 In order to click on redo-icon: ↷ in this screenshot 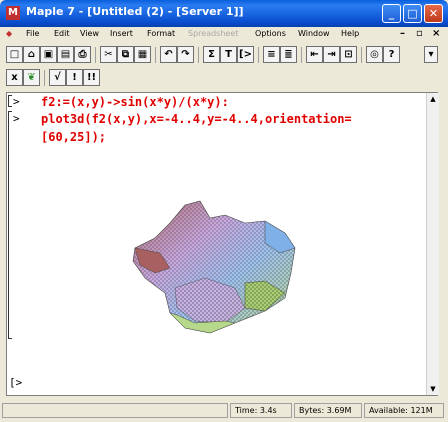, I will do `click(185, 54)`.